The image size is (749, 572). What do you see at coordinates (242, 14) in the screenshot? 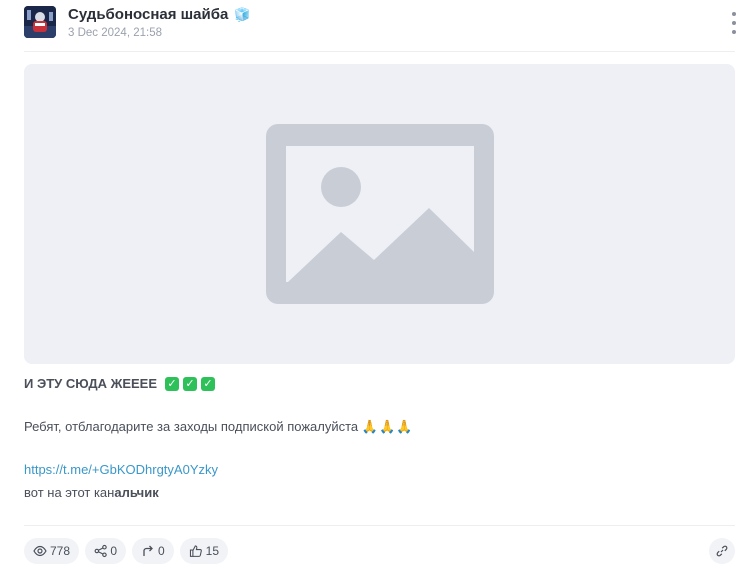
I see `ice-cube-icon: 🧊` at bounding box center [242, 14].